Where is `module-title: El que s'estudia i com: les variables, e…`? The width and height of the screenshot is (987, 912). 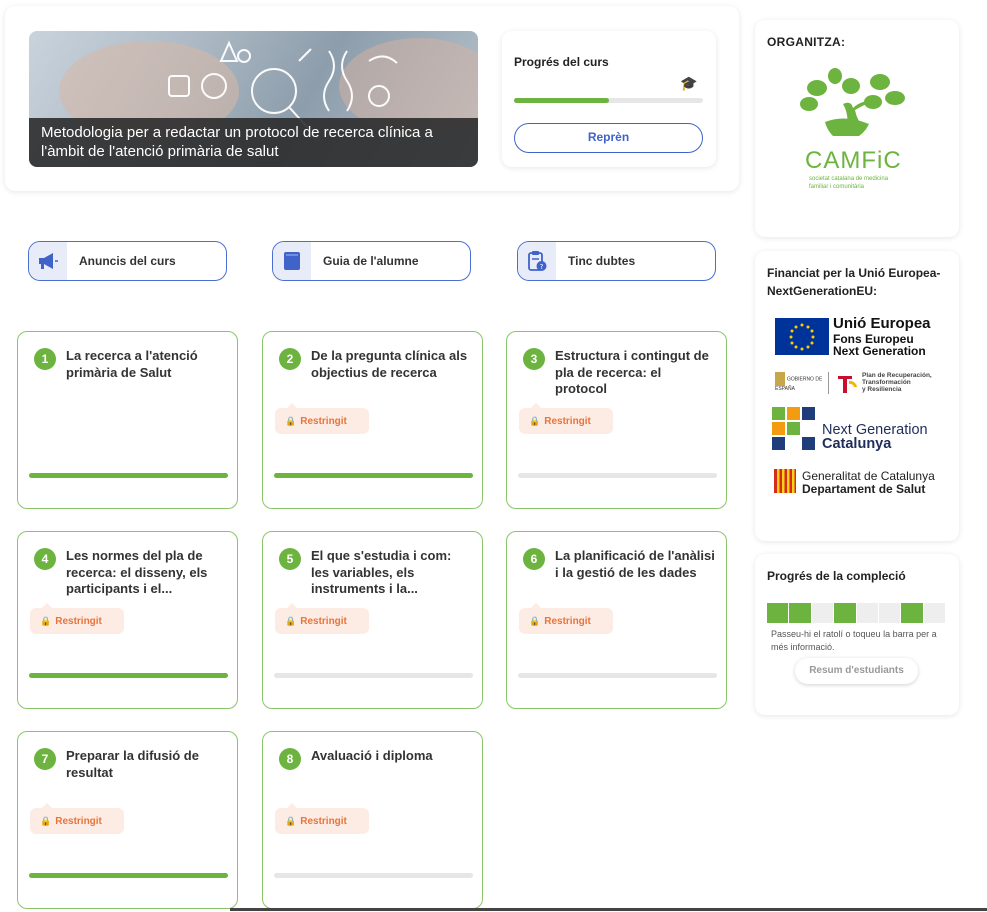
module-title: El que s'estudia i com: les variables, e… is located at coordinates (391, 573).